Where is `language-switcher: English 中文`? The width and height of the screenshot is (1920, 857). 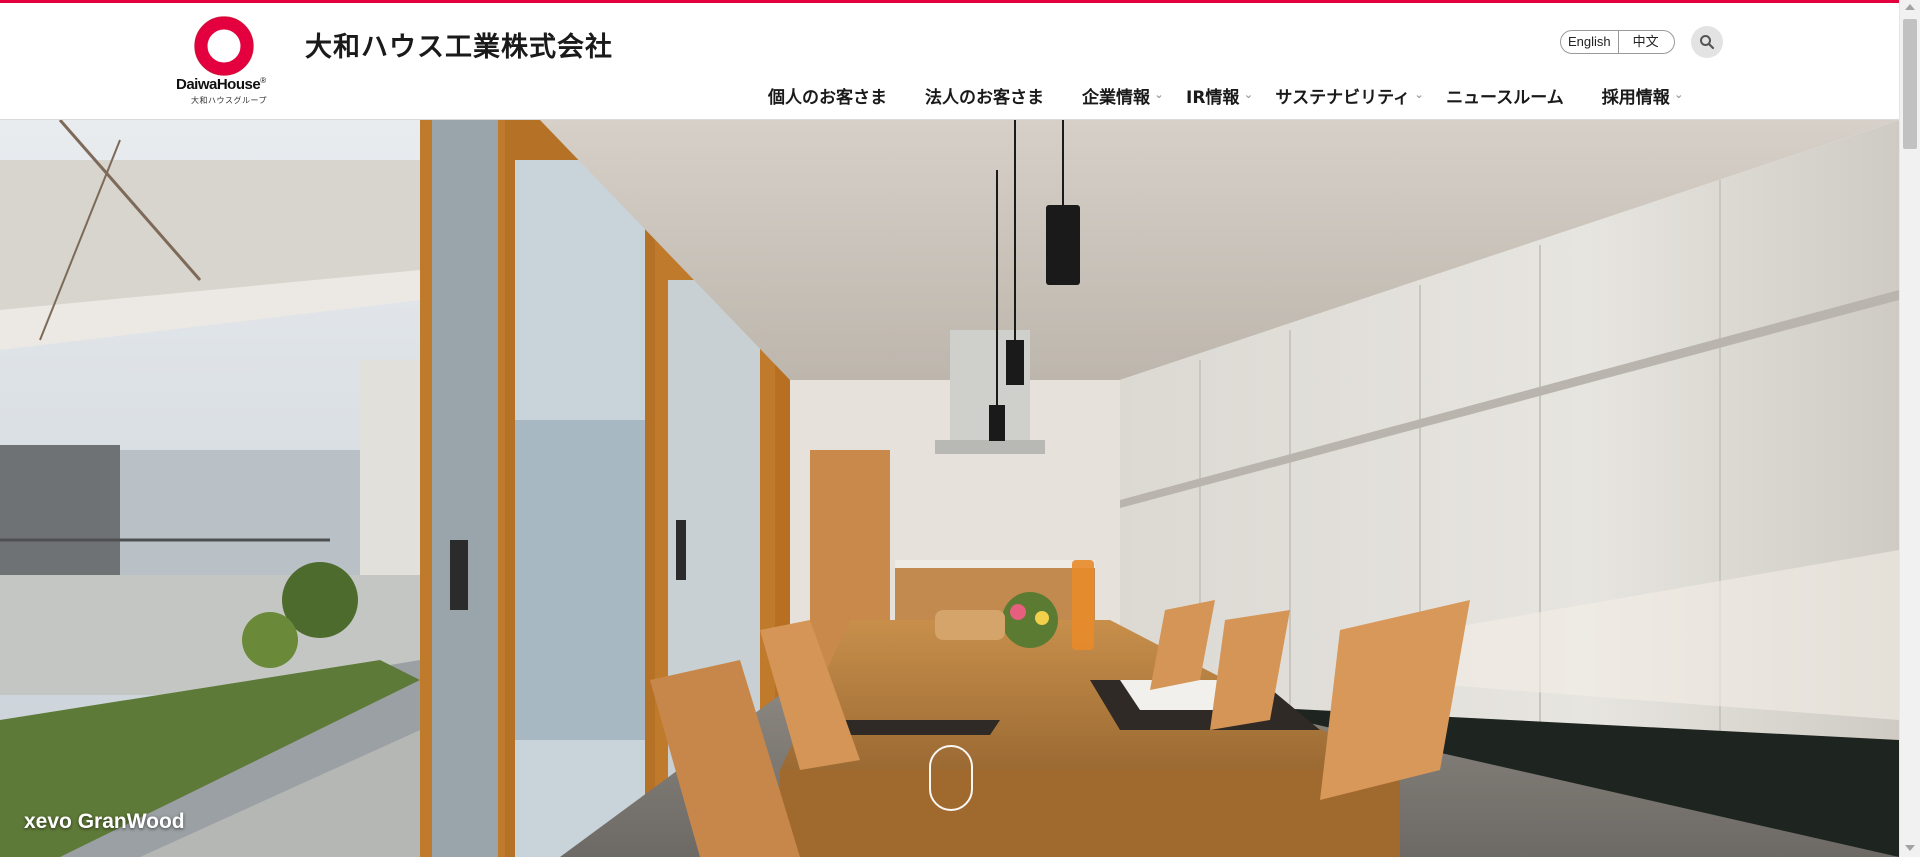
language-switcher: English 中文 is located at coordinates (1617, 42).